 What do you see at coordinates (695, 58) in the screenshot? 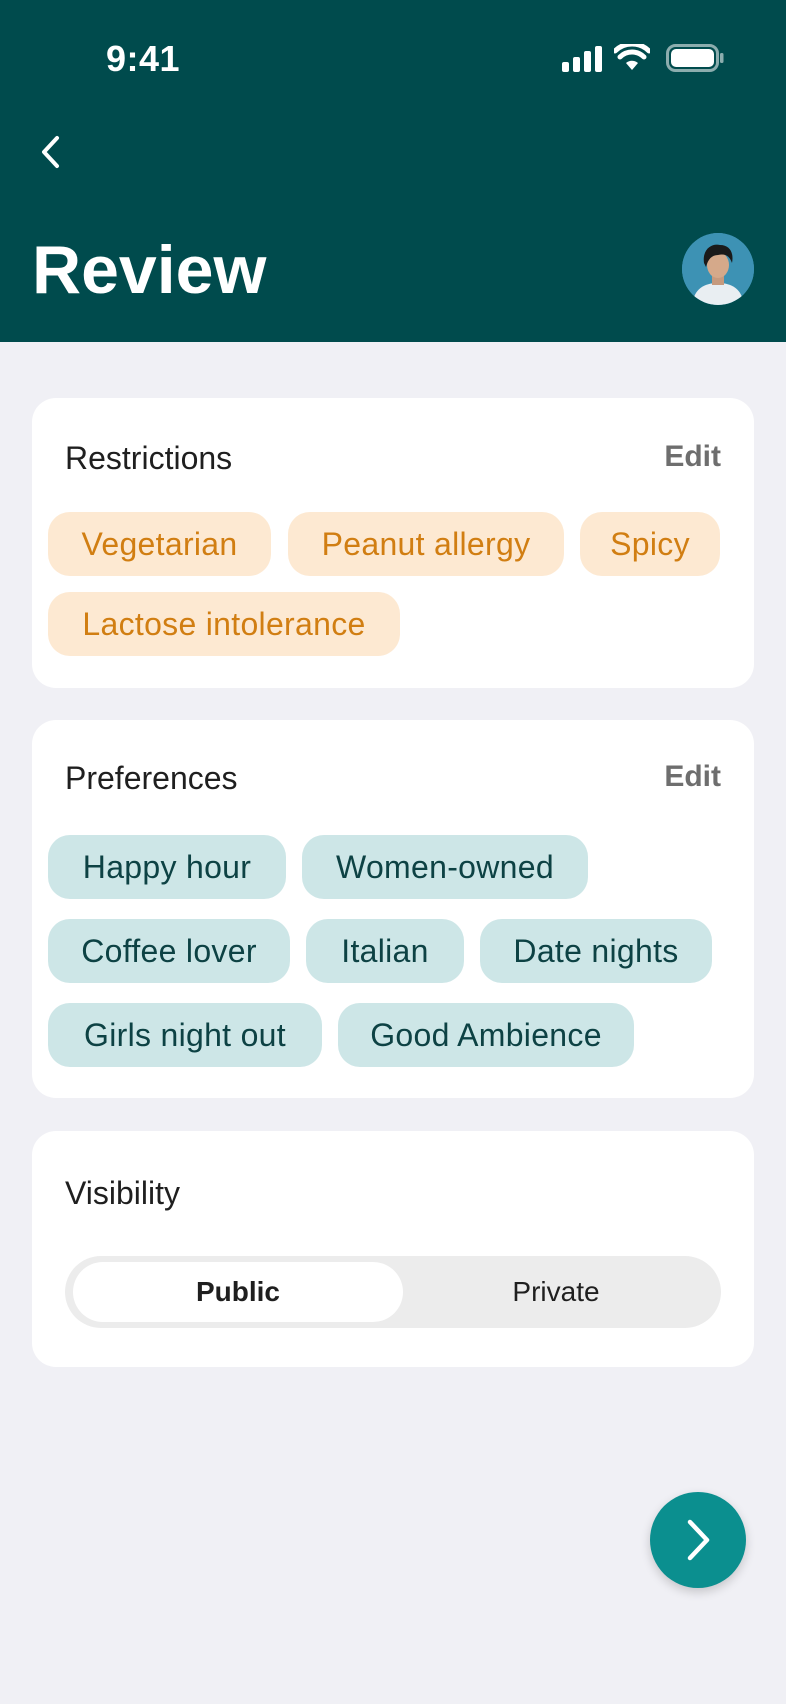
I see `battery-icon` at bounding box center [695, 58].